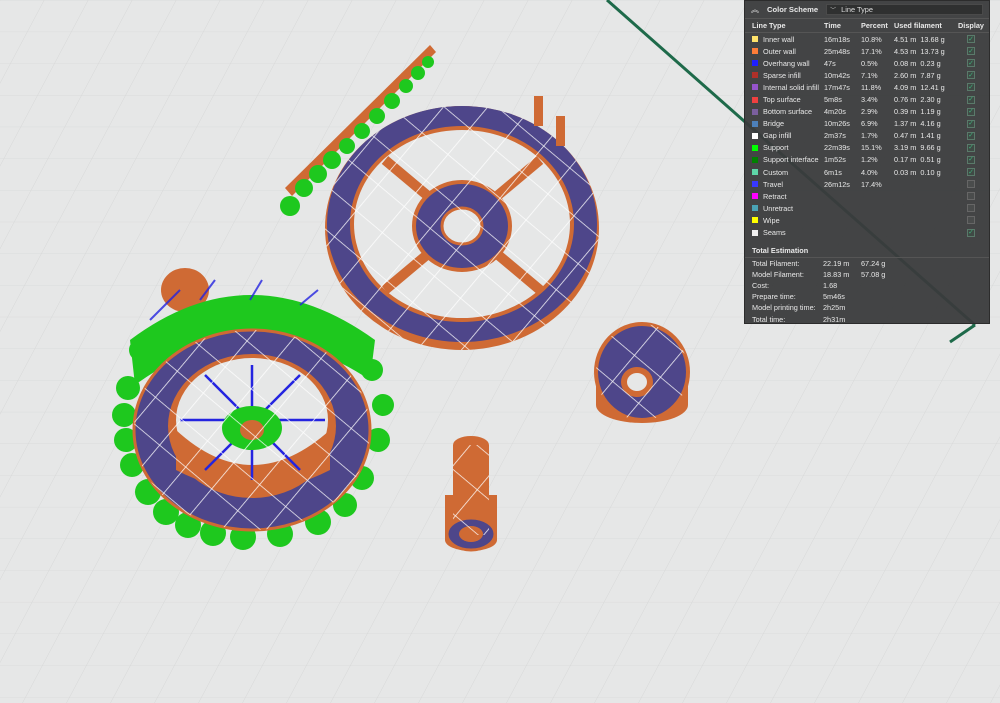 Image resolution: width=1000 pixels, height=703 pixels. Describe the element at coordinates (905, 112) in the screenshot. I see `filament-length: 0.39 m` at that location.